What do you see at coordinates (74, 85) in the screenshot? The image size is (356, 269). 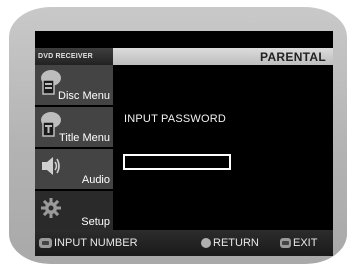 I see `sidebar-item-disc-menu: Disc Menu` at bounding box center [74, 85].